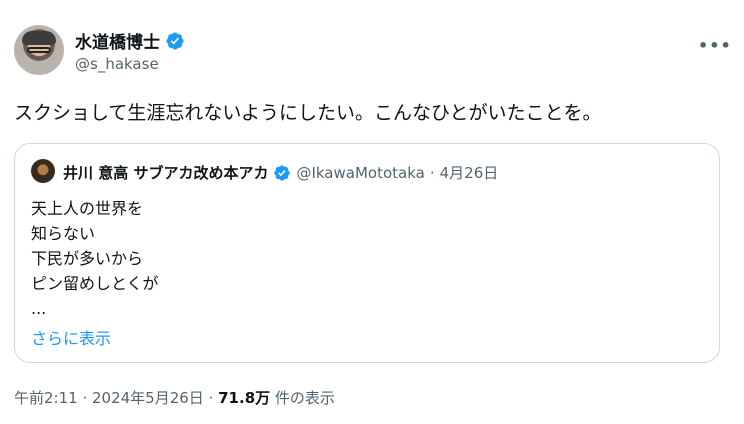 The height and width of the screenshot is (424, 744). Describe the element at coordinates (95, 283) in the screenshot. I see `quoted-line: ピン留めしとくが` at that location.